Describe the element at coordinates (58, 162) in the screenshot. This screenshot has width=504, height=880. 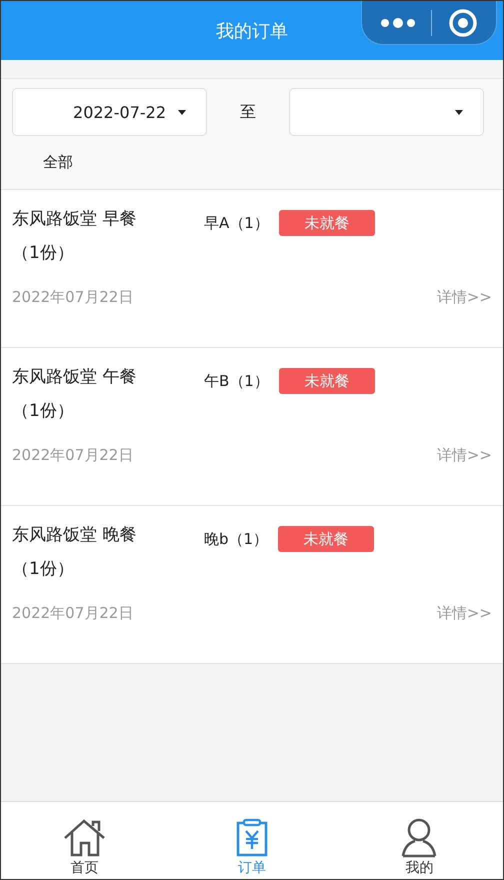
I see `category-filter: 全部` at that location.